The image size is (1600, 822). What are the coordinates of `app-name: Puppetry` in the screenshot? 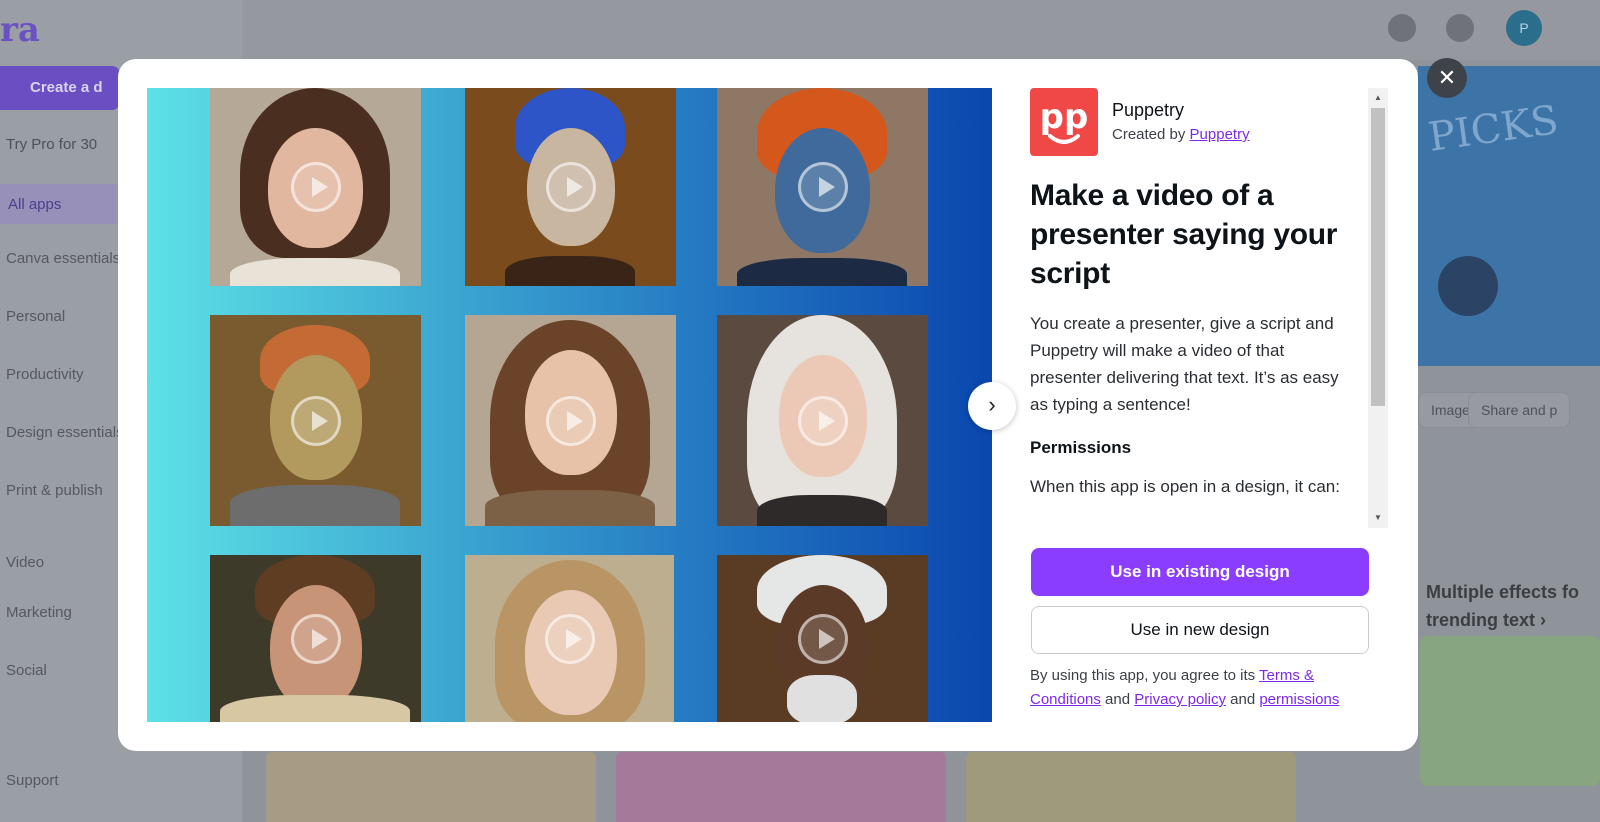 It's located at (1148, 110).